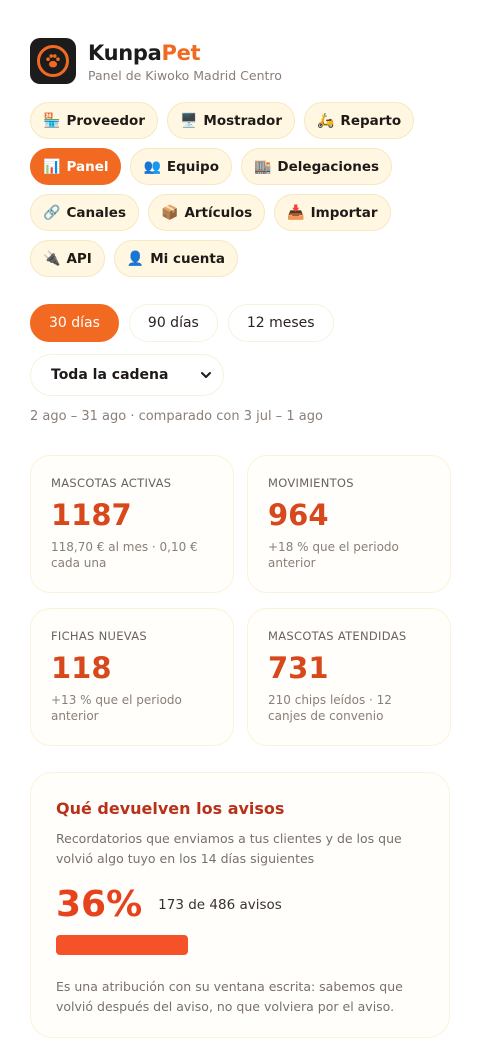  What do you see at coordinates (218, 212) in the screenshot?
I see `nav-item-label: Artículos` at bounding box center [218, 212].